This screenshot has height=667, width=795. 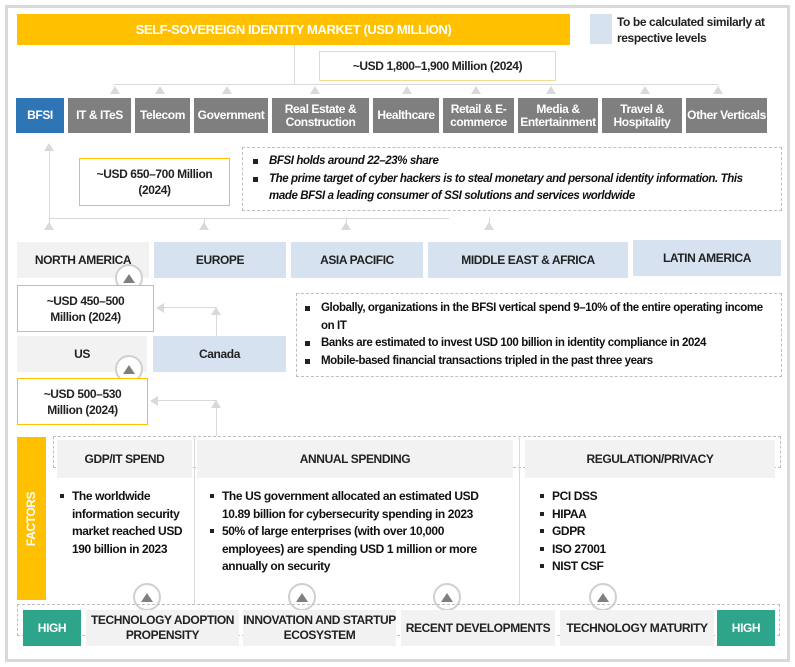 I want to click on na-value-line2: Million (2024), so click(x=85, y=316).